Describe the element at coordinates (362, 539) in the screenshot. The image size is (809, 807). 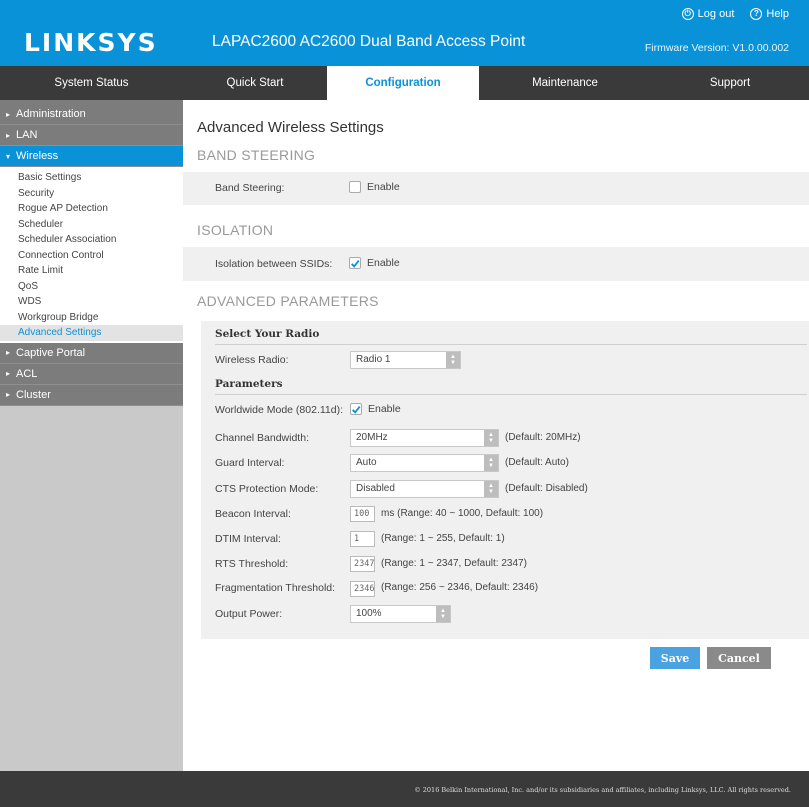
I see `dtim-interval-input: 1` at that location.